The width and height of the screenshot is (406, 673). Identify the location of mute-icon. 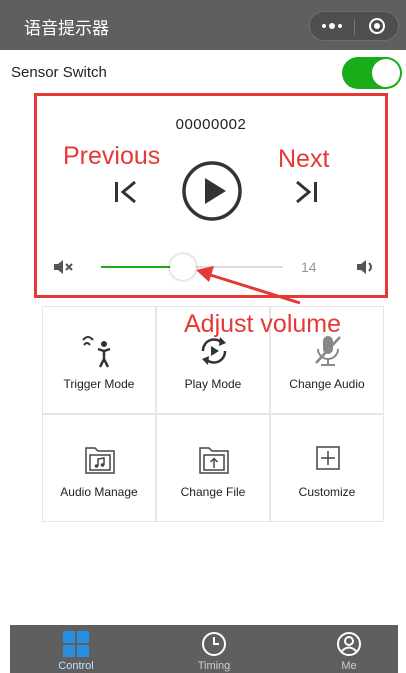
(64, 267).